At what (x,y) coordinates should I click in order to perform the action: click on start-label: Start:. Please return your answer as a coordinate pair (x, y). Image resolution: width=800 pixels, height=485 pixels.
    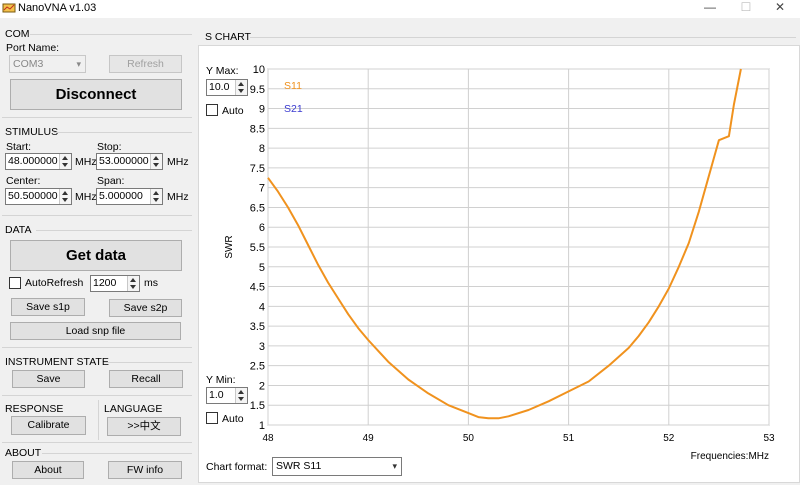
    Looking at the image, I should click on (19, 147).